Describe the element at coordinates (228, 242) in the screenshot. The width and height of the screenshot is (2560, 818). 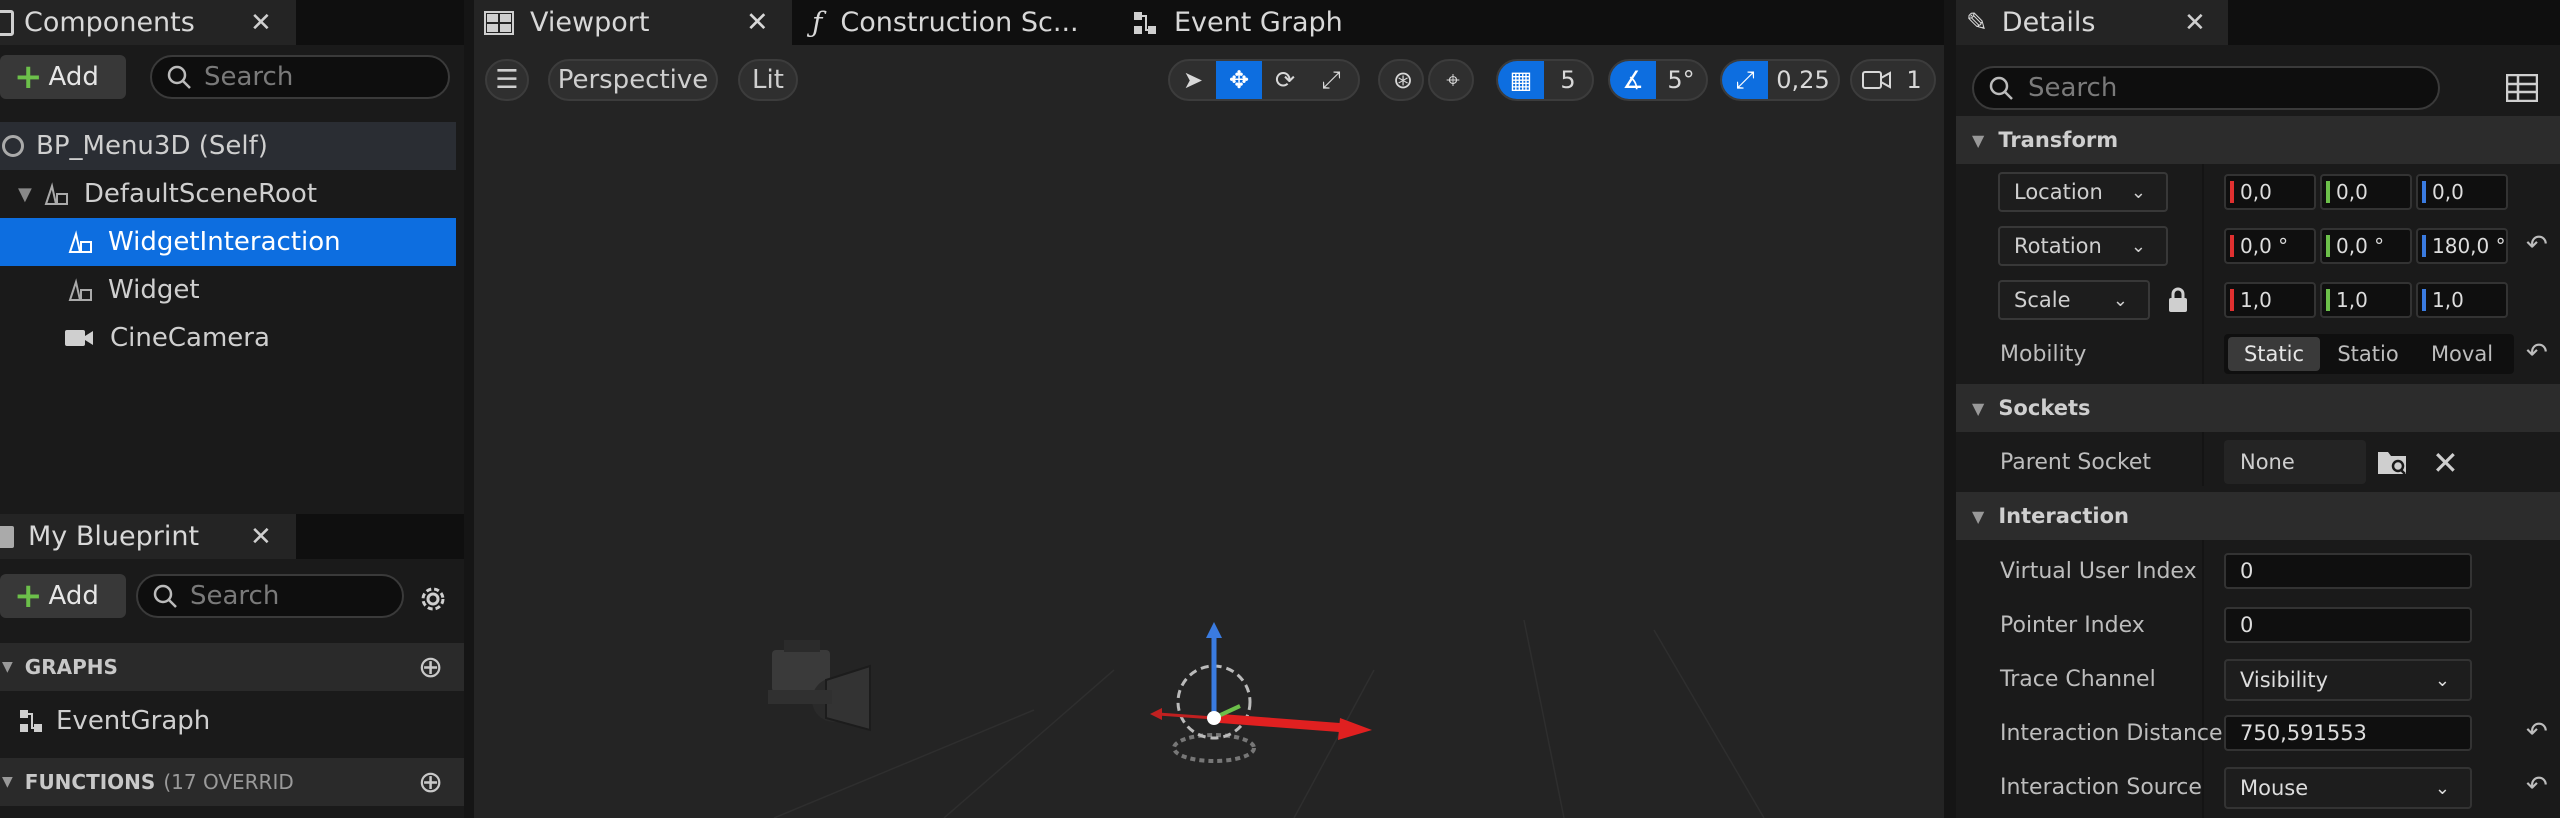
I see `tree-item-widgetinteraction: WidgetInteraction` at that location.